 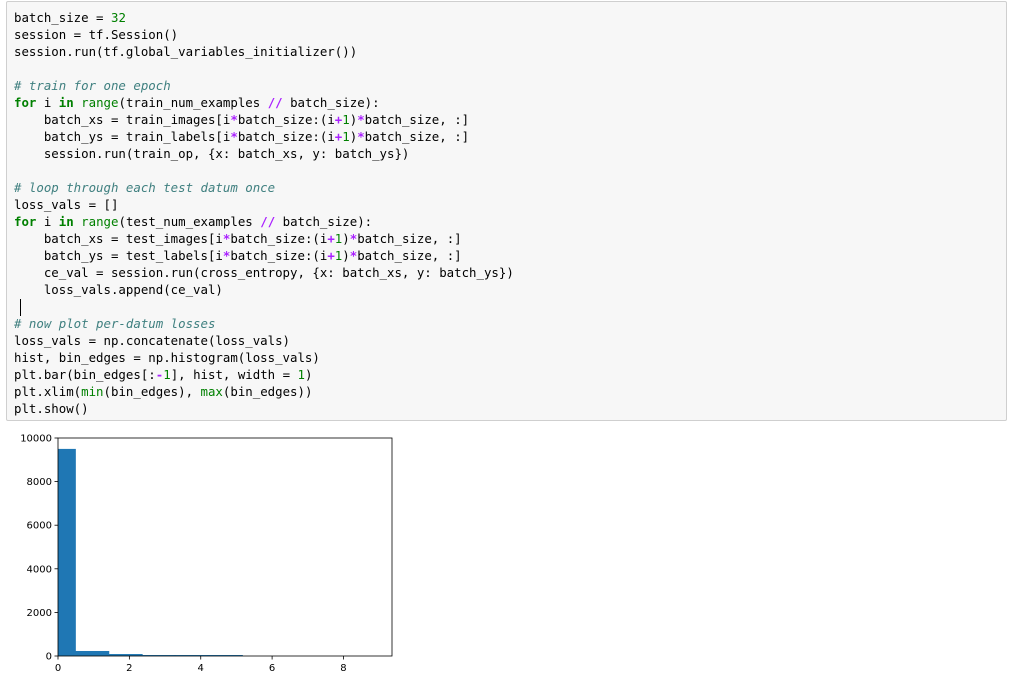 I want to click on code-line: # train for one epoch, so click(x=264, y=85).